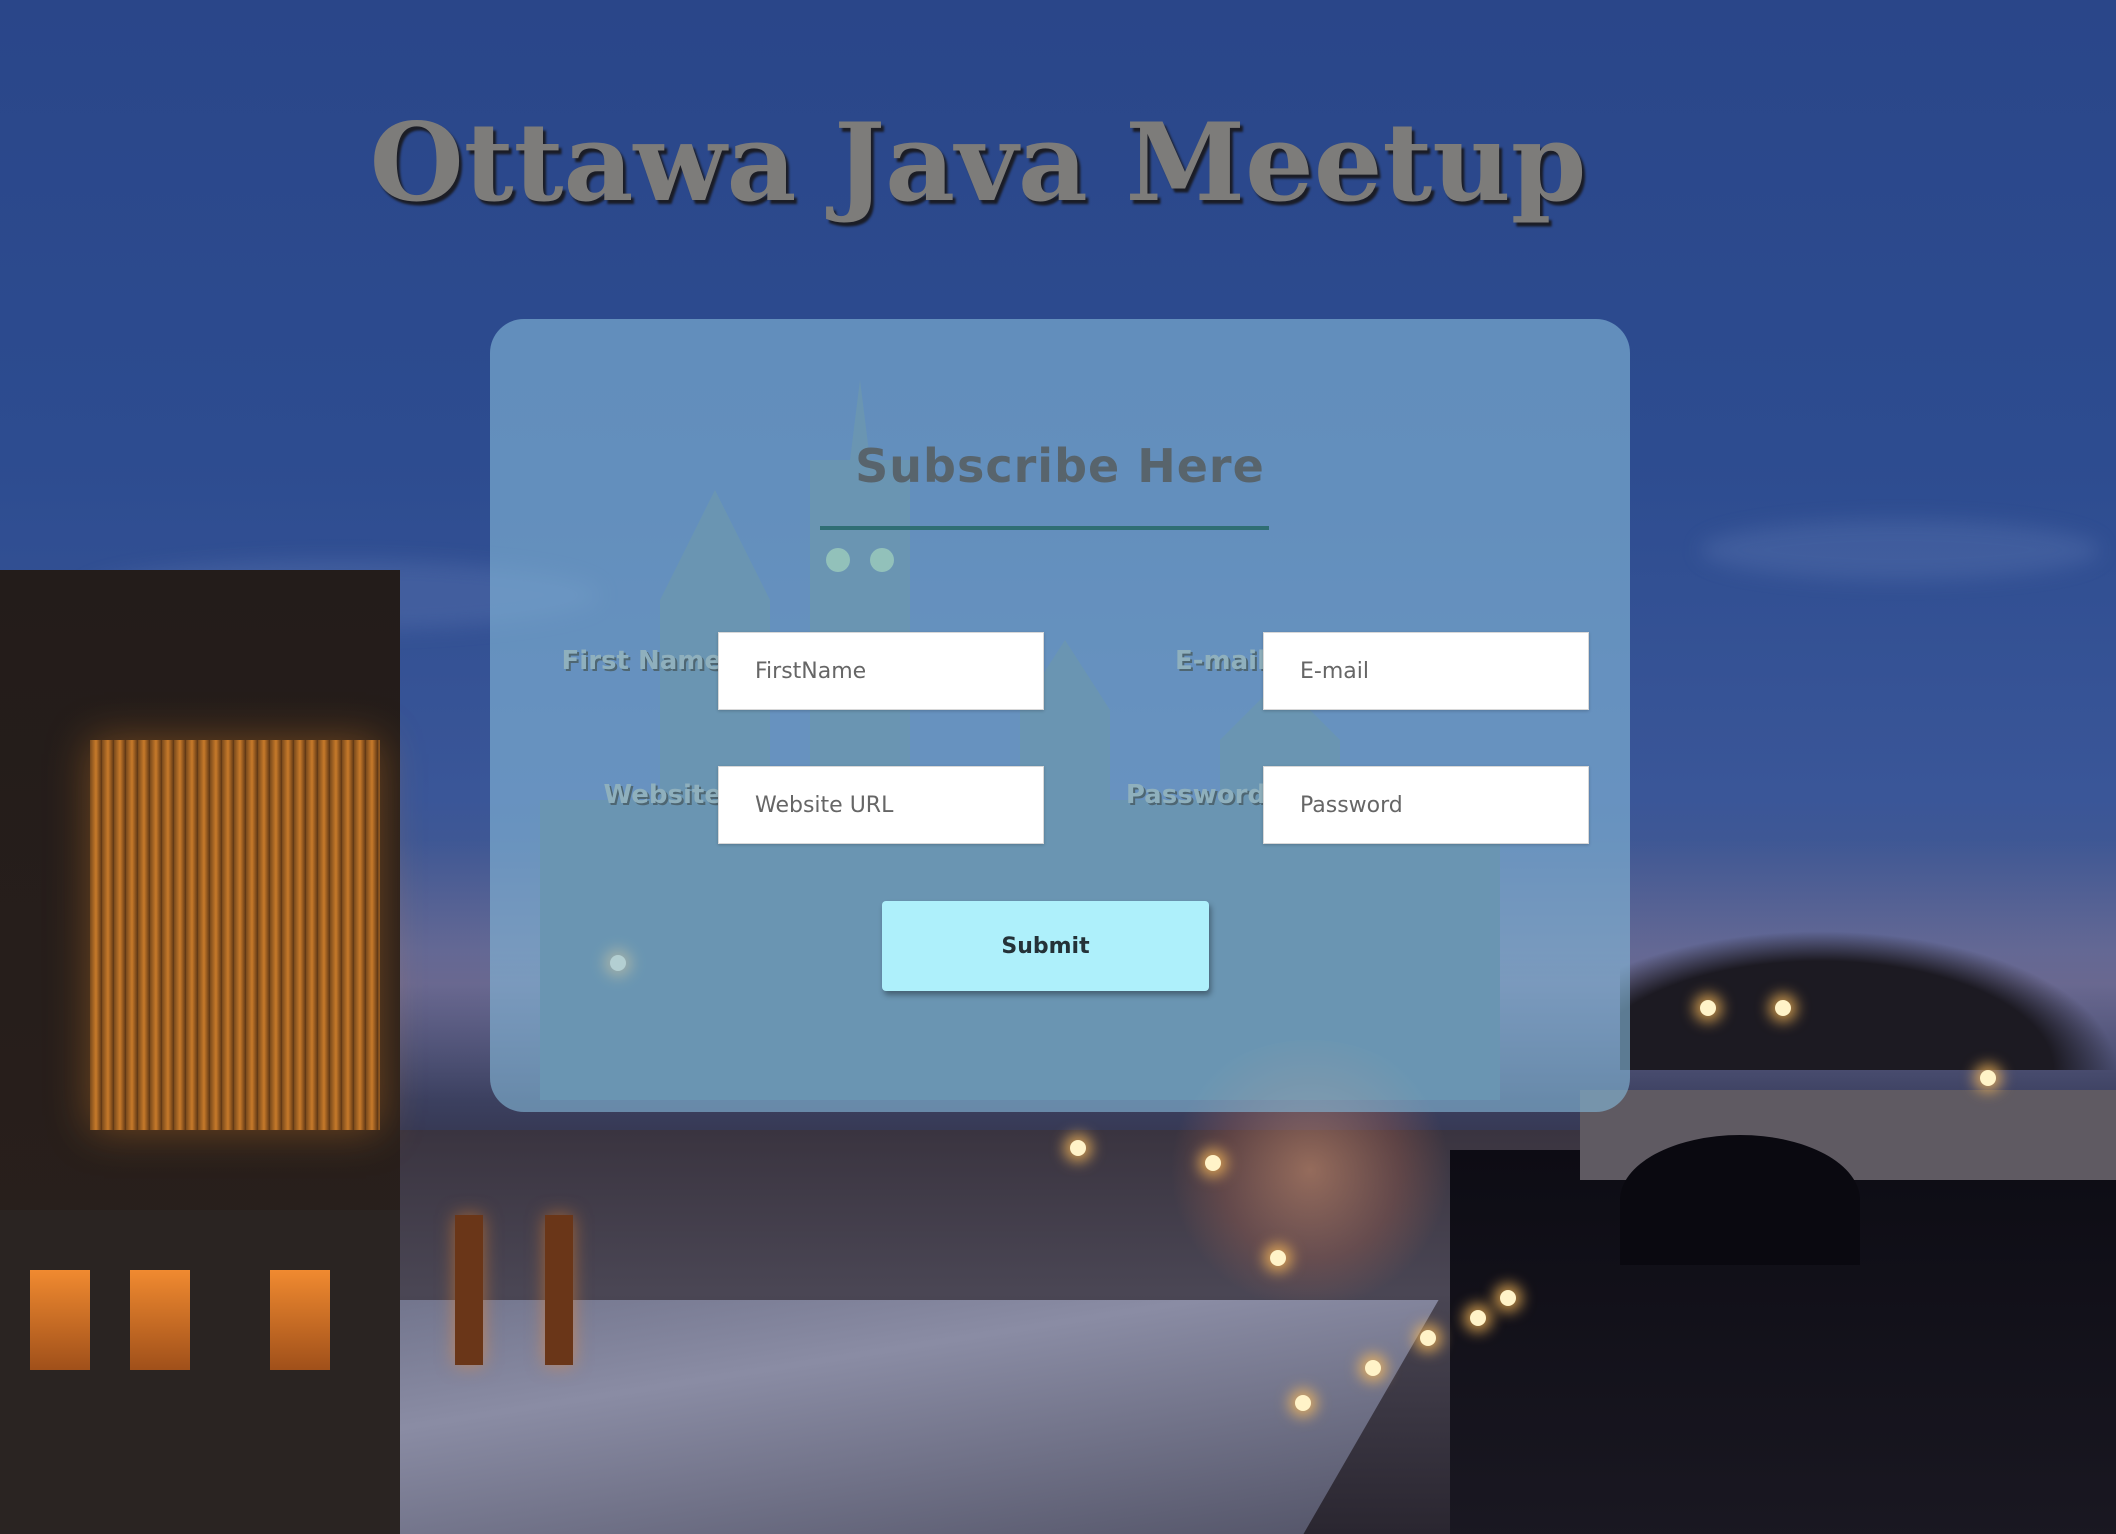 The height and width of the screenshot is (1534, 2116). What do you see at coordinates (1740, 1200) in the screenshot?
I see `bridge-arch` at bounding box center [1740, 1200].